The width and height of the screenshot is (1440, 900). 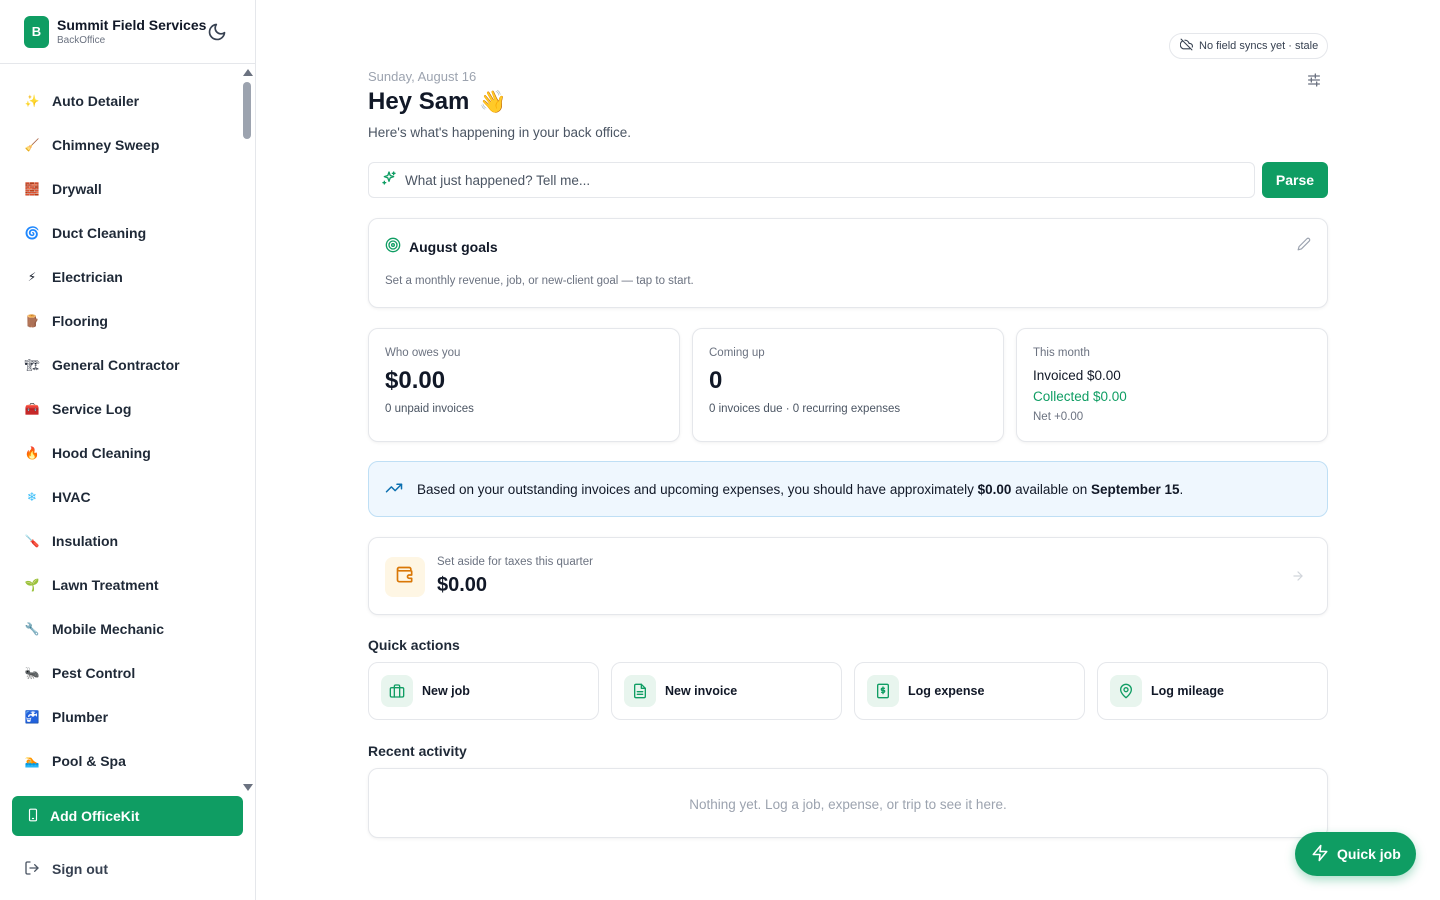 What do you see at coordinates (515, 562) in the screenshot?
I see `tax-label: Set aside for taxes this quarter` at bounding box center [515, 562].